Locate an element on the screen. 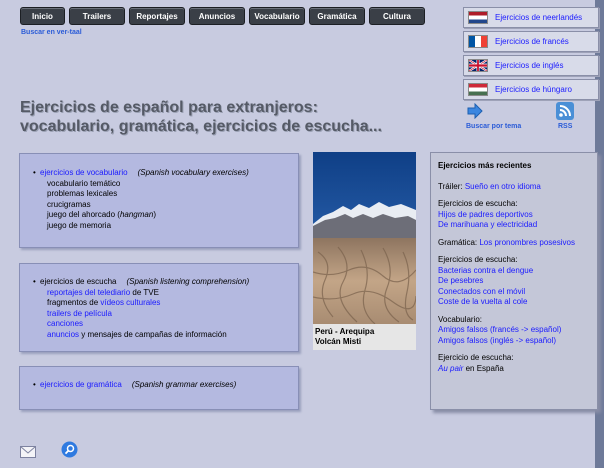  movie-trailers-link: trailers de película is located at coordinates (79, 313).